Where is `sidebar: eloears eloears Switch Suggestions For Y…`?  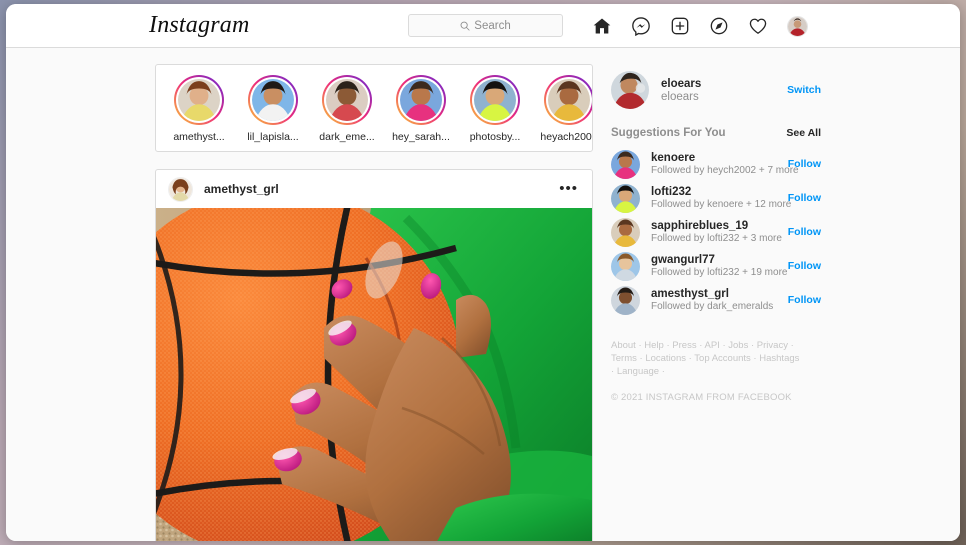 sidebar: eloears eloears Switch Suggestions For Y… is located at coordinates (716, 235).